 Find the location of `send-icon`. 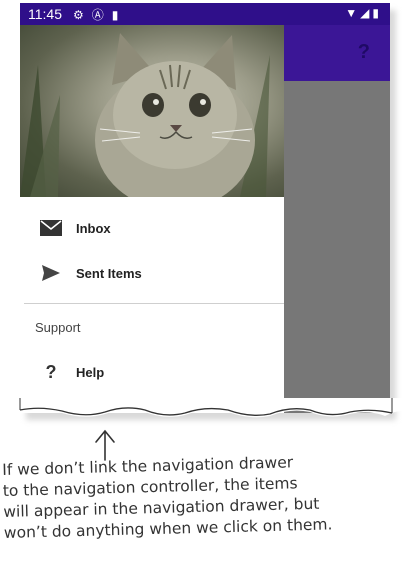

send-icon is located at coordinates (51, 273).